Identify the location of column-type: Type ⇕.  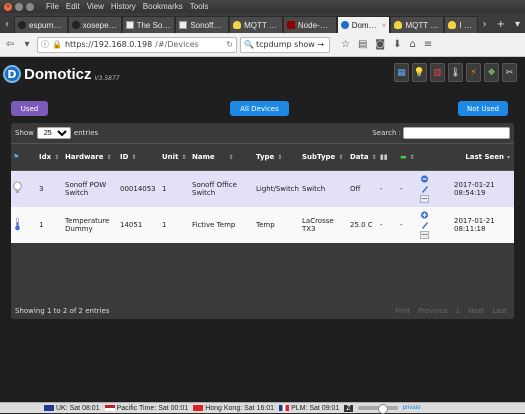
(277, 157).